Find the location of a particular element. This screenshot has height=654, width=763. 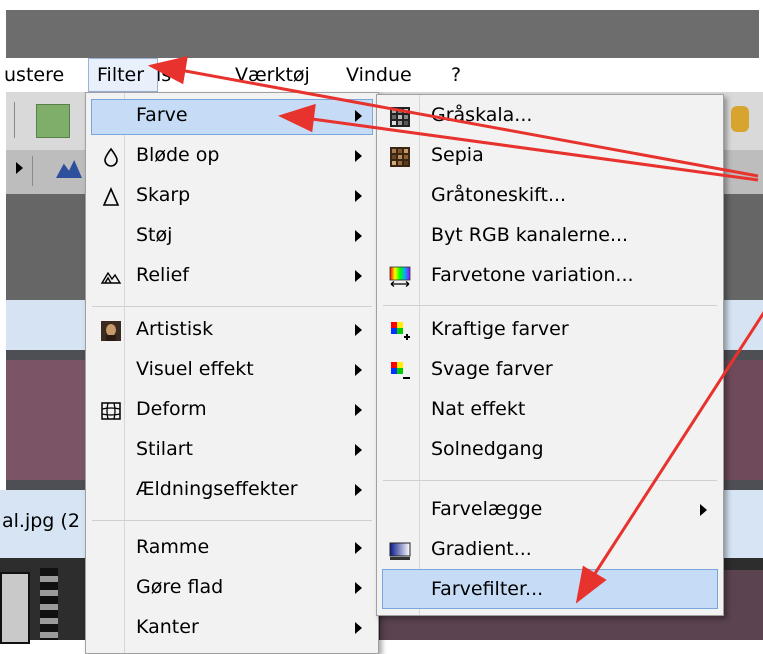

menu-vindue: Vindue is located at coordinates (379, 76).